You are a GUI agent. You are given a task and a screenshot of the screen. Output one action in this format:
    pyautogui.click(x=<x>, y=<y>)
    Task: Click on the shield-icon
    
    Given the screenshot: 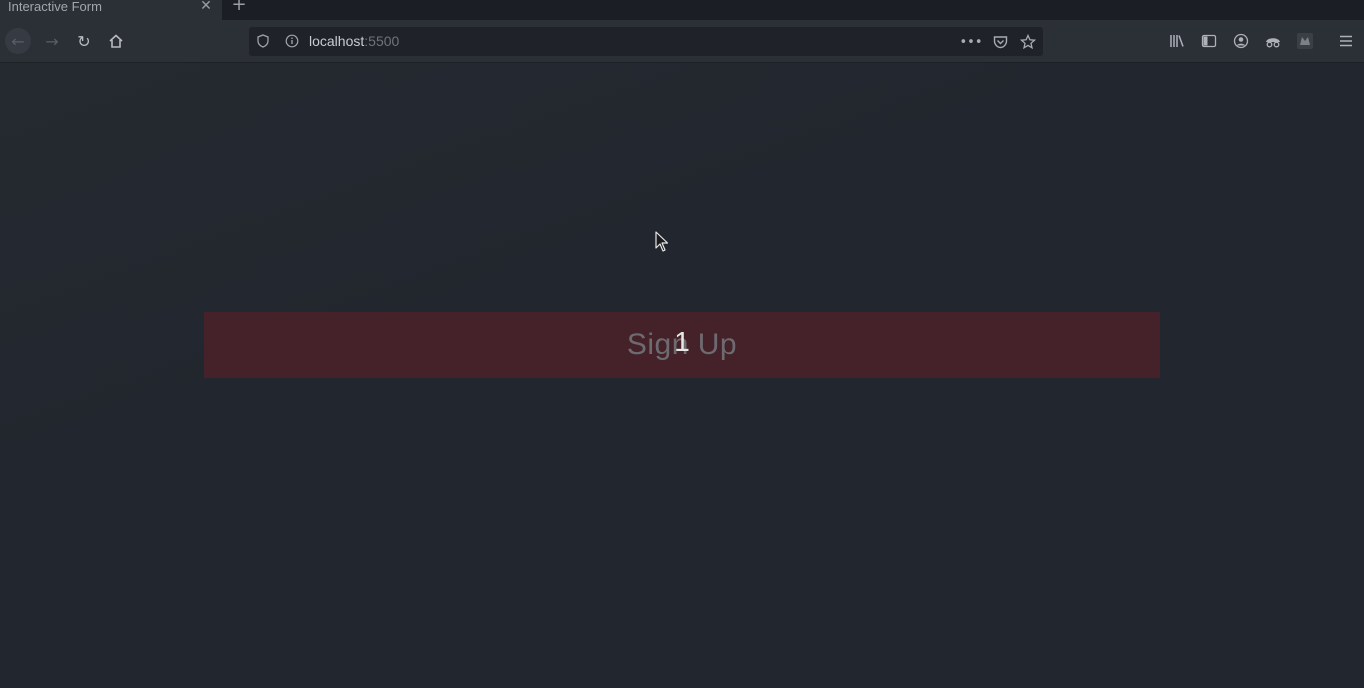 What is the action you would take?
    pyautogui.click(x=263, y=41)
    